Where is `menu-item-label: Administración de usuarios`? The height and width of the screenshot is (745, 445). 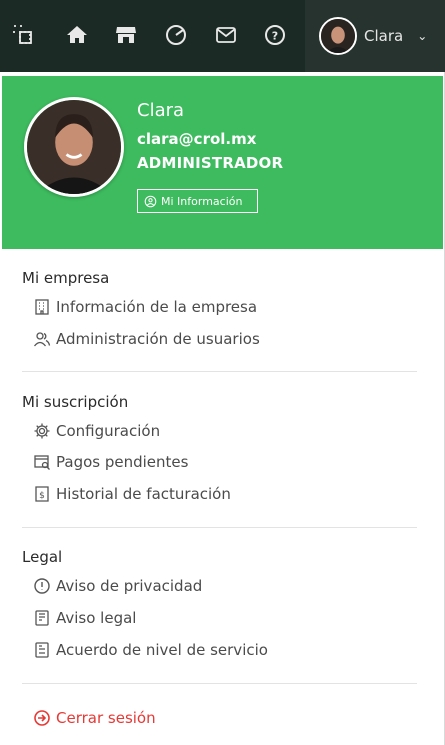
menu-item-label: Administración de usuarios is located at coordinates (158, 339).